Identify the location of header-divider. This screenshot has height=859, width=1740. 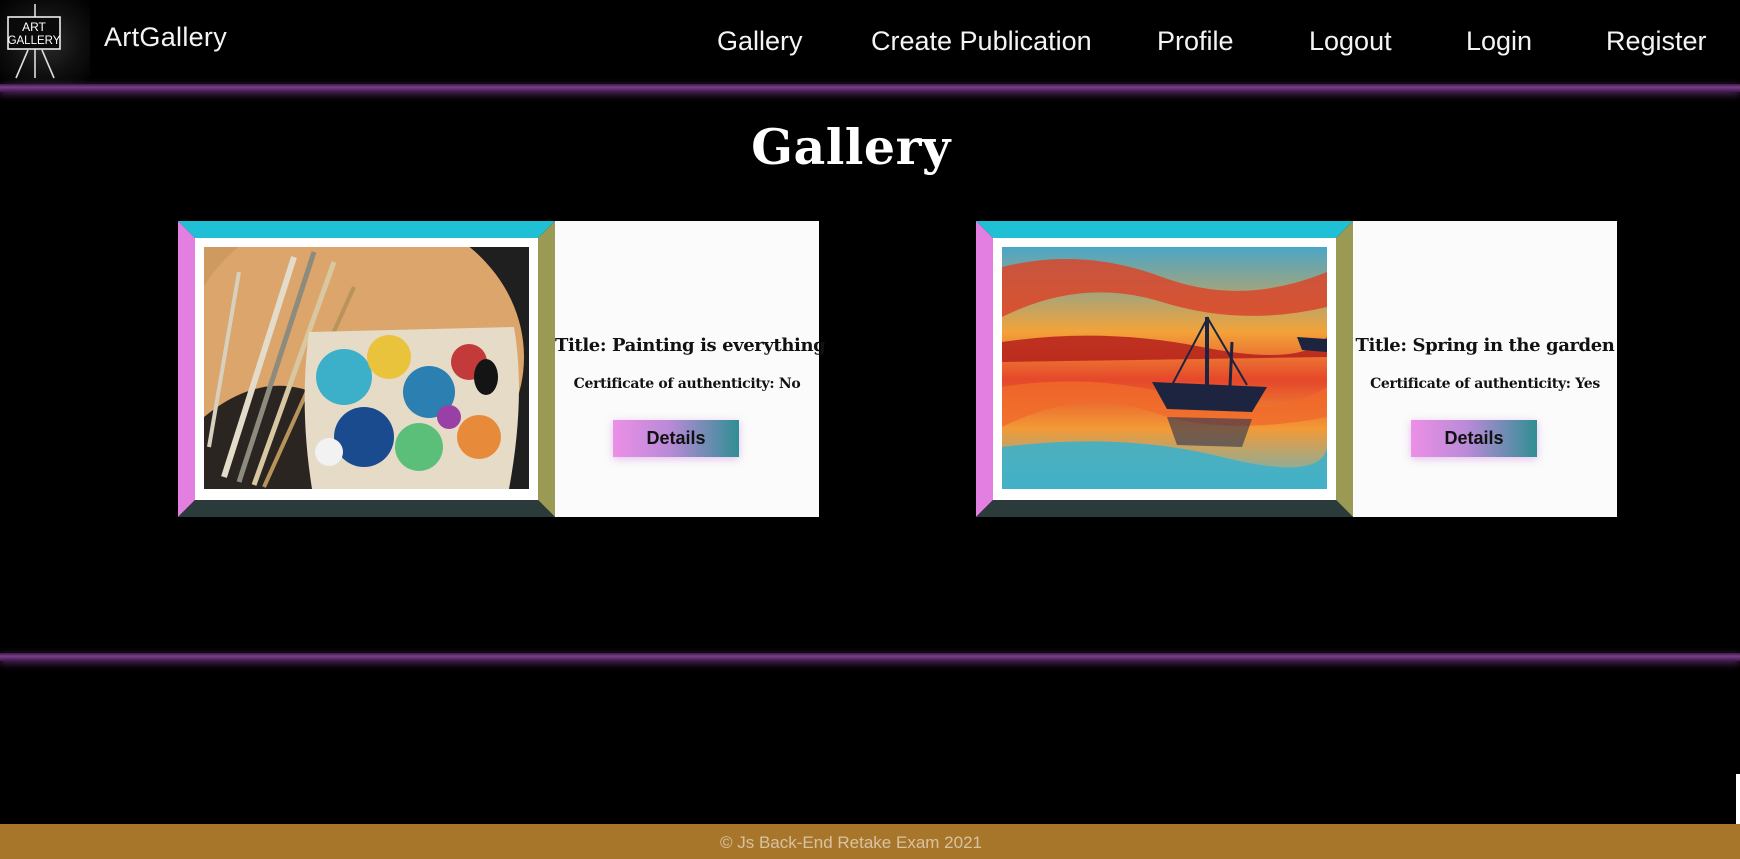
(870, 88).